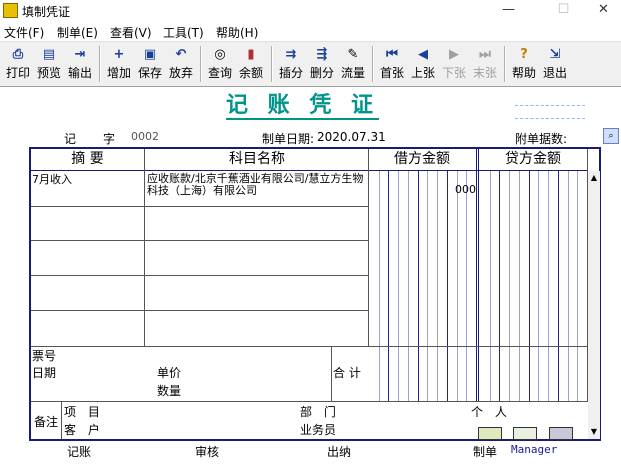 The image size is (621, 467). Describe the element at coordinates (84, 430) in the screenshot. I see `customer-label: 客 户` at that location.